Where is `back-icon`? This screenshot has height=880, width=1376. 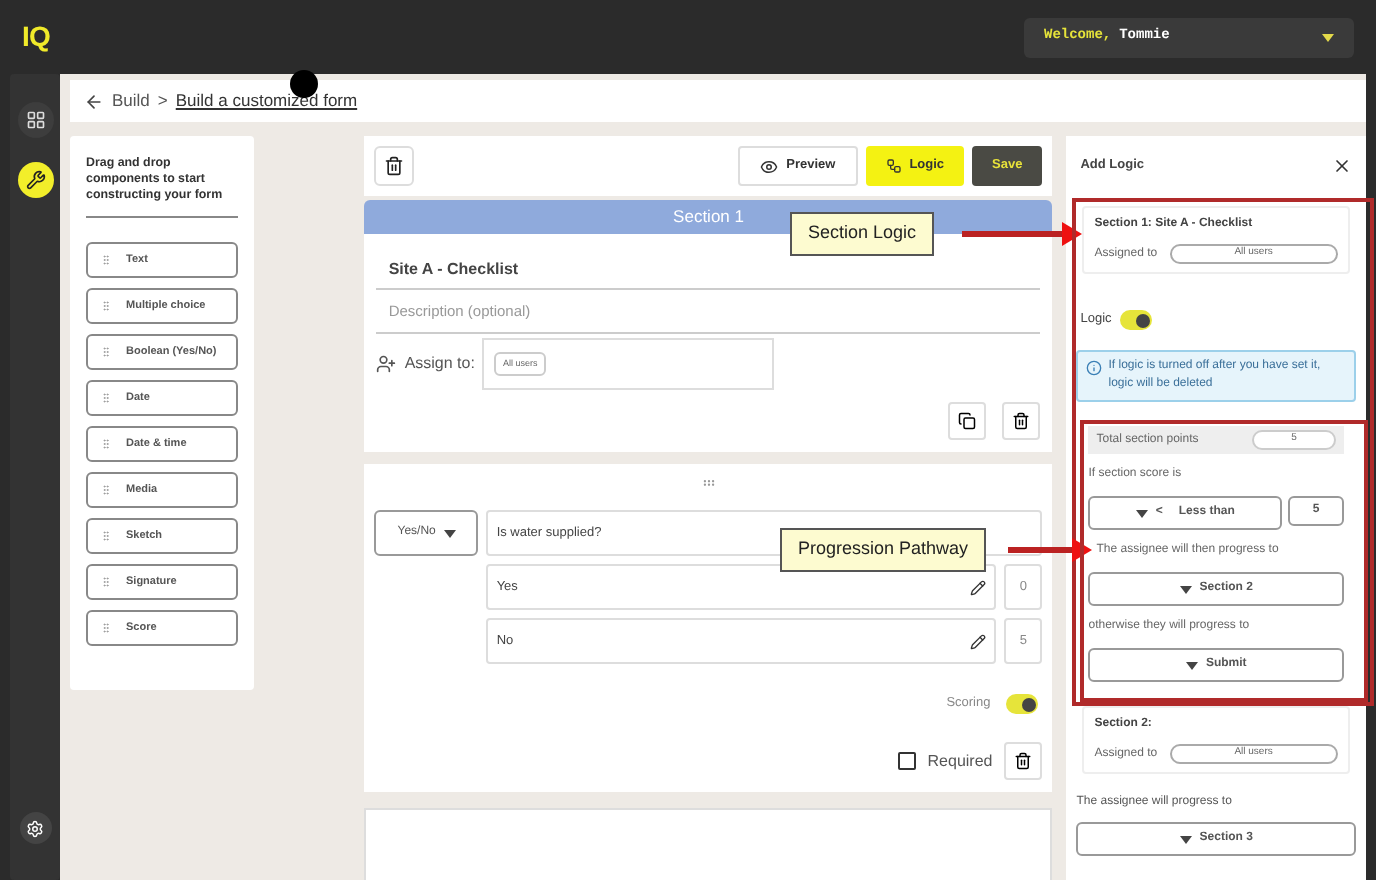 back-icon is located at coordinates (94, 101).